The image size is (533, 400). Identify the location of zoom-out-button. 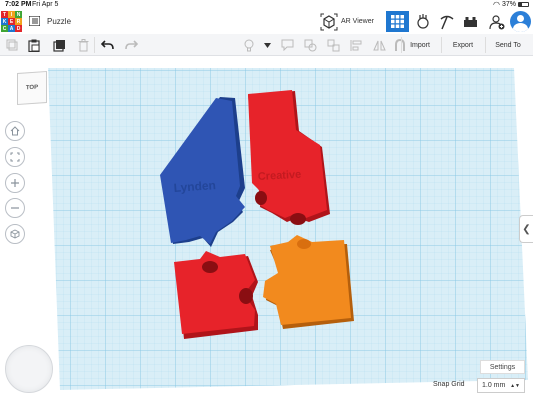
(15, 208).